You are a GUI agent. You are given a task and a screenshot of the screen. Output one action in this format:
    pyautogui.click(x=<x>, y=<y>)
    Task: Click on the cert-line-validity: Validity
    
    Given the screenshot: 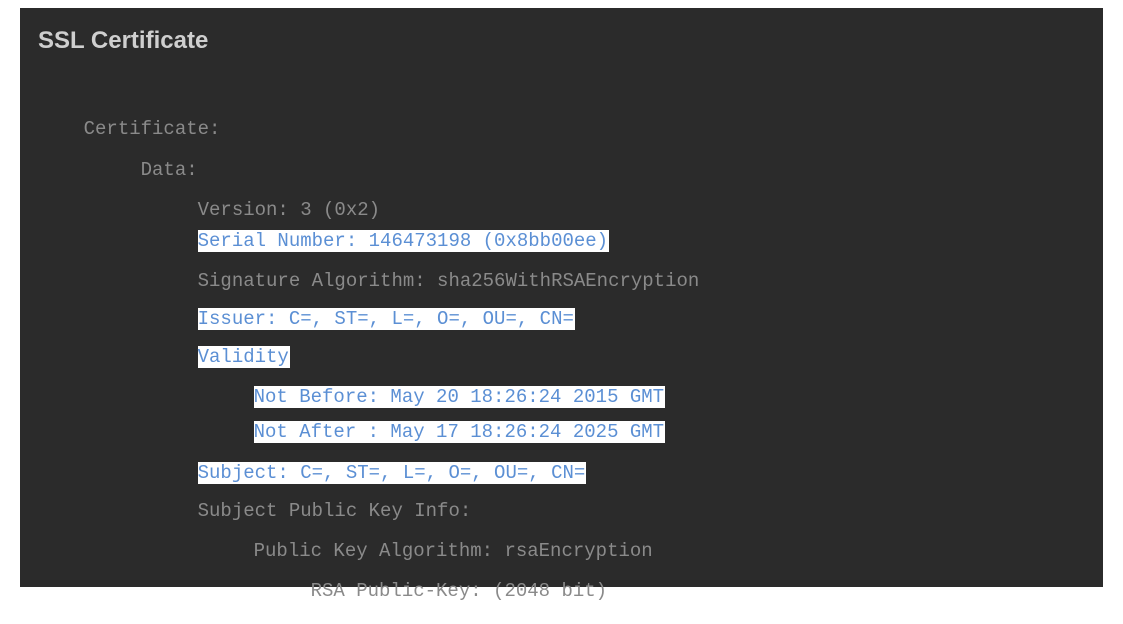 What is the action you would take?
    pyautogui.click(x=221, y=346)
    